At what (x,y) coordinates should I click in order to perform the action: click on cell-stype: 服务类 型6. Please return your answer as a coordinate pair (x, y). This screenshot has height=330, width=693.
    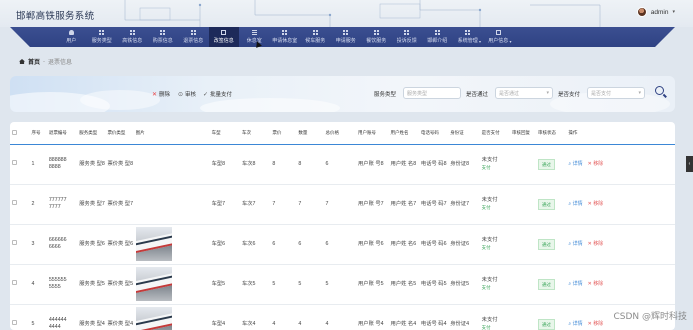
    Looking at the image, I should click on (92, 243).